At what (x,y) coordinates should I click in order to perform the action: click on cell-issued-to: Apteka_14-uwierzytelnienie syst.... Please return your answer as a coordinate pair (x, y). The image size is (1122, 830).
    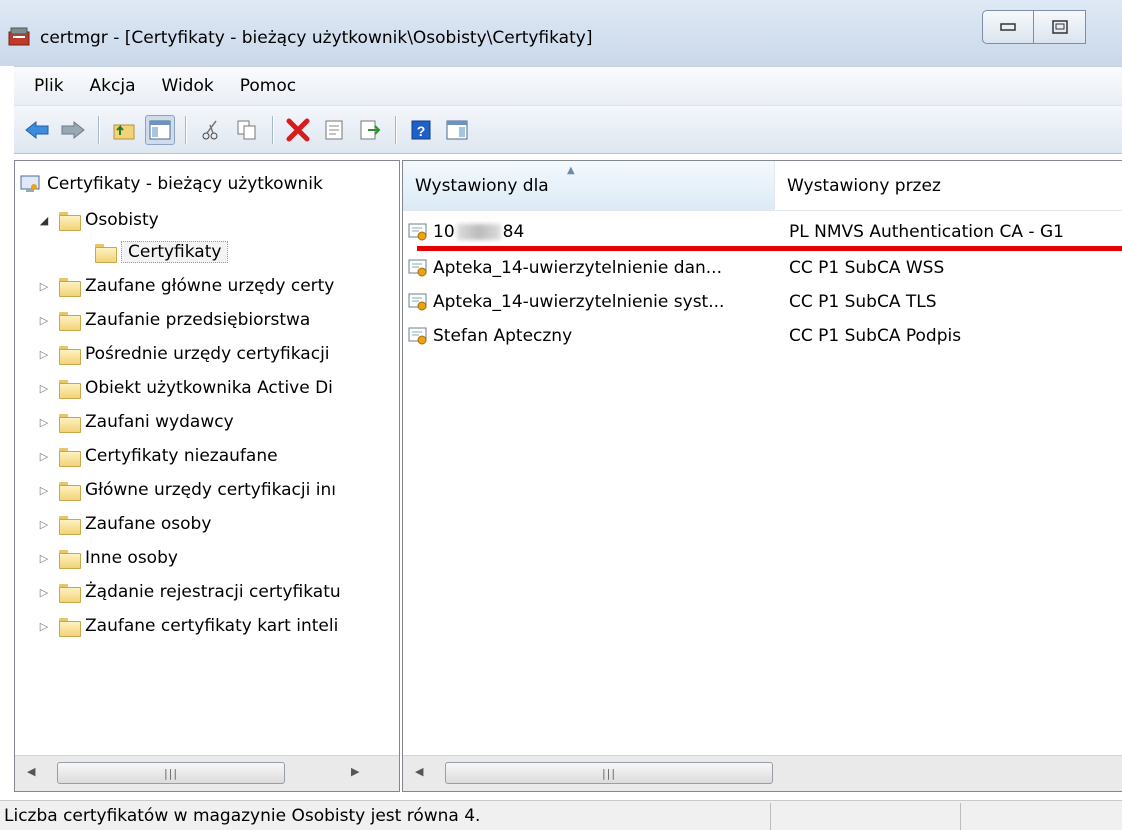
    Looking at the image, I should click on (590, 302).